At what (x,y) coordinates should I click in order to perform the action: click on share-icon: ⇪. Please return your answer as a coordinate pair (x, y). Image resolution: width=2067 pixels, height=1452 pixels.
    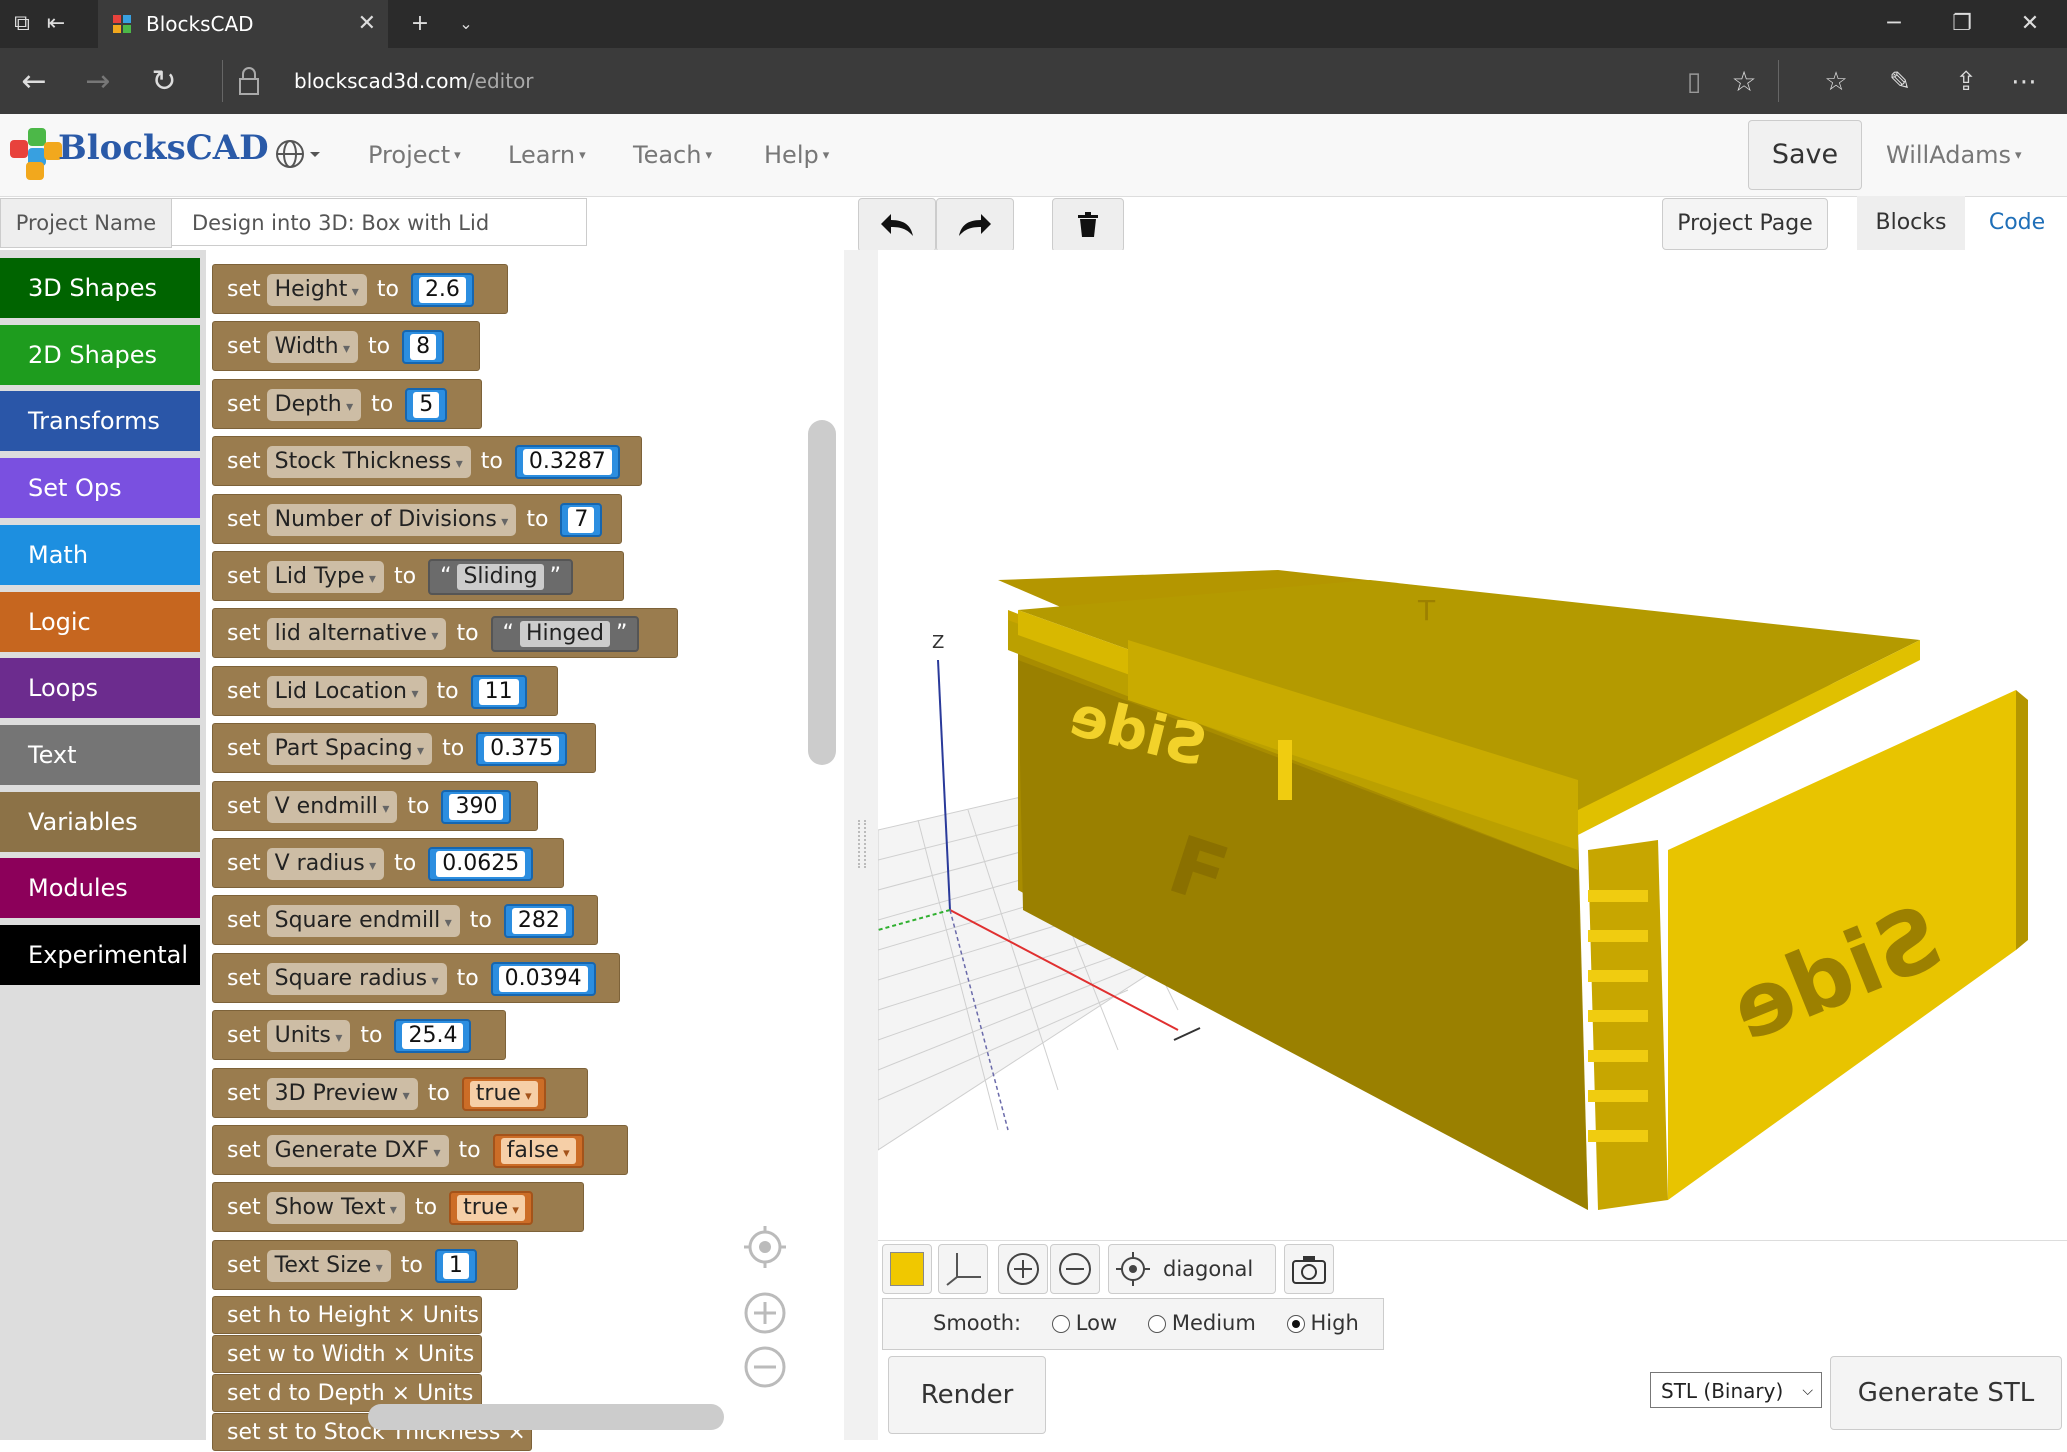
    Looking at the image, I should click on (1966, 82).